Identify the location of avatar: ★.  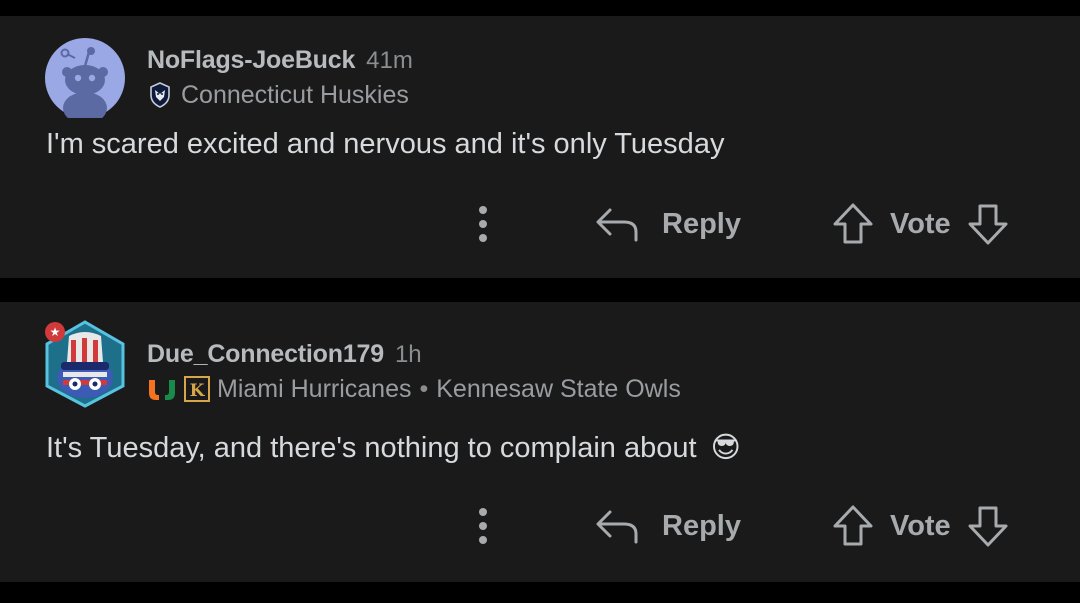
(85, 364).